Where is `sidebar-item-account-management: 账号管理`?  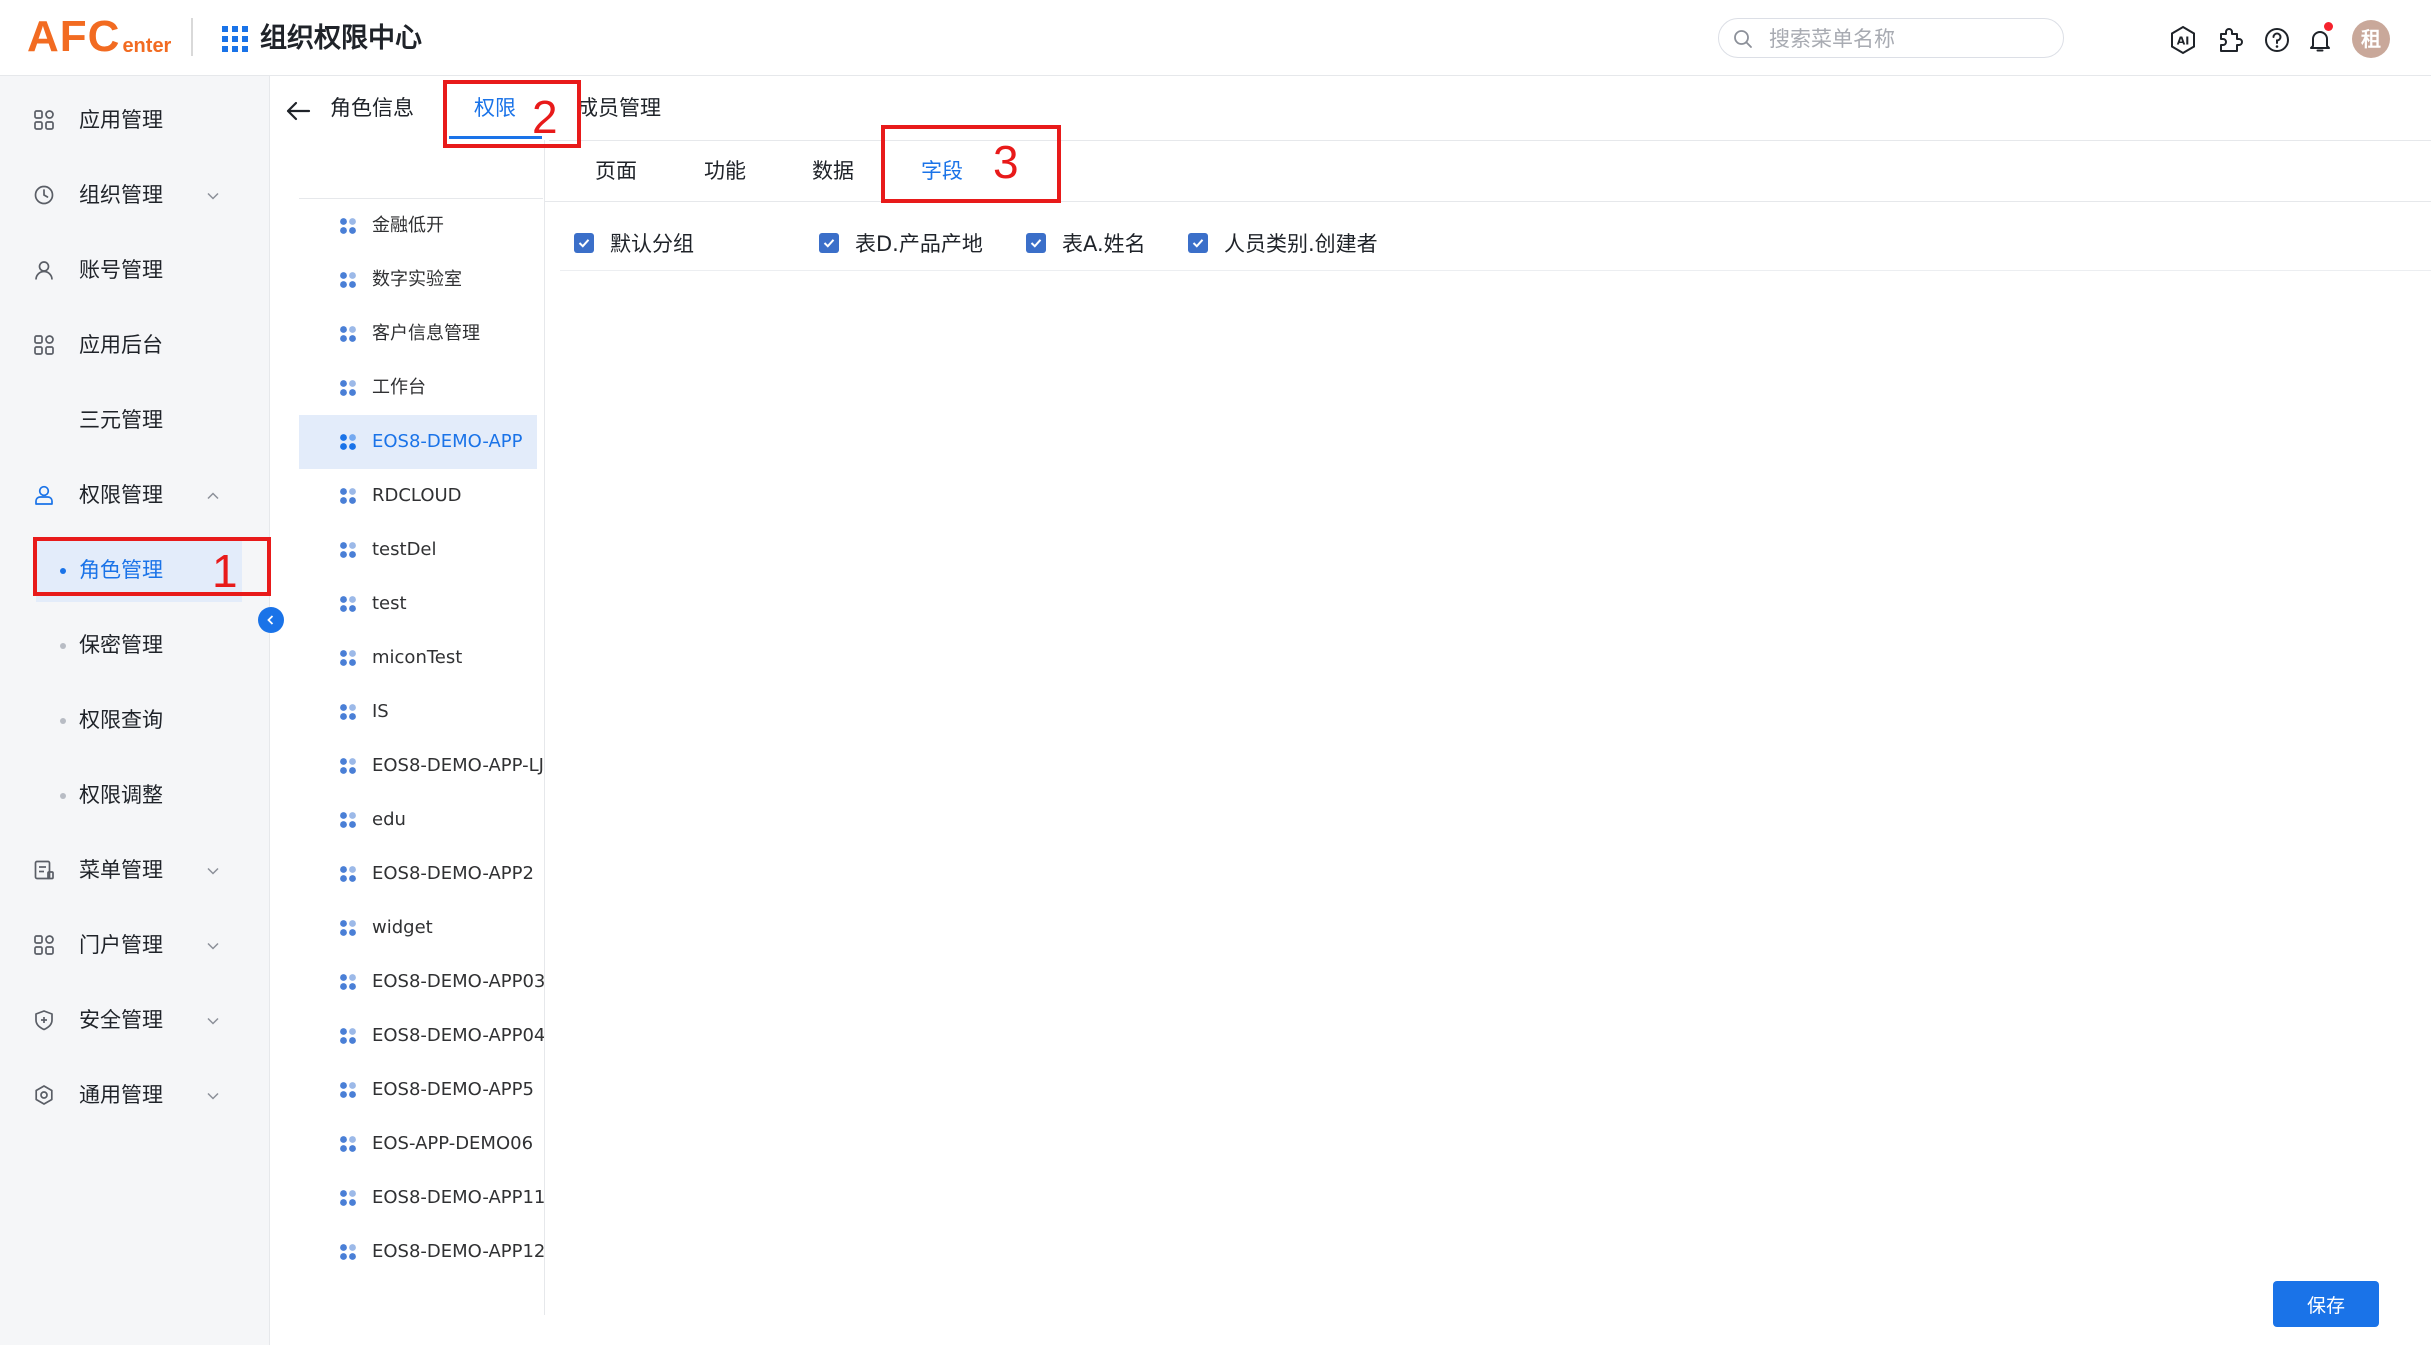
sidebar-item-account-management: 账号管理 is located at coordinates (135, 270).